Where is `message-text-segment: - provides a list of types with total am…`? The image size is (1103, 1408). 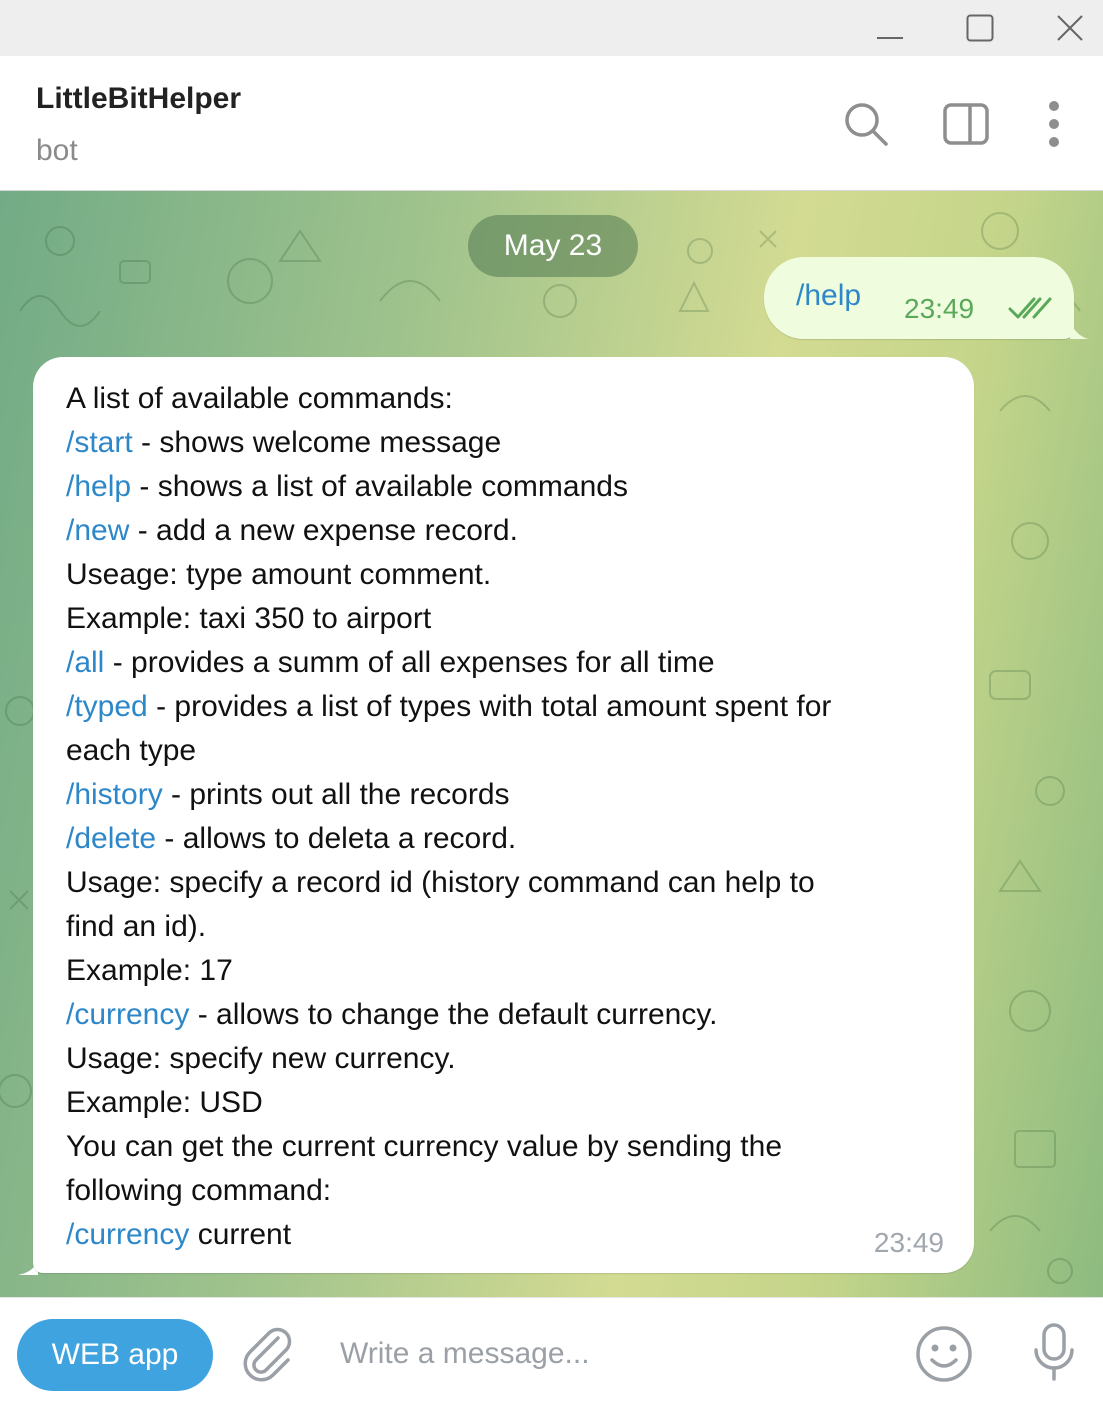
message-text-segment: - provides a list of types with total am… is located at coordinates (489, 706).